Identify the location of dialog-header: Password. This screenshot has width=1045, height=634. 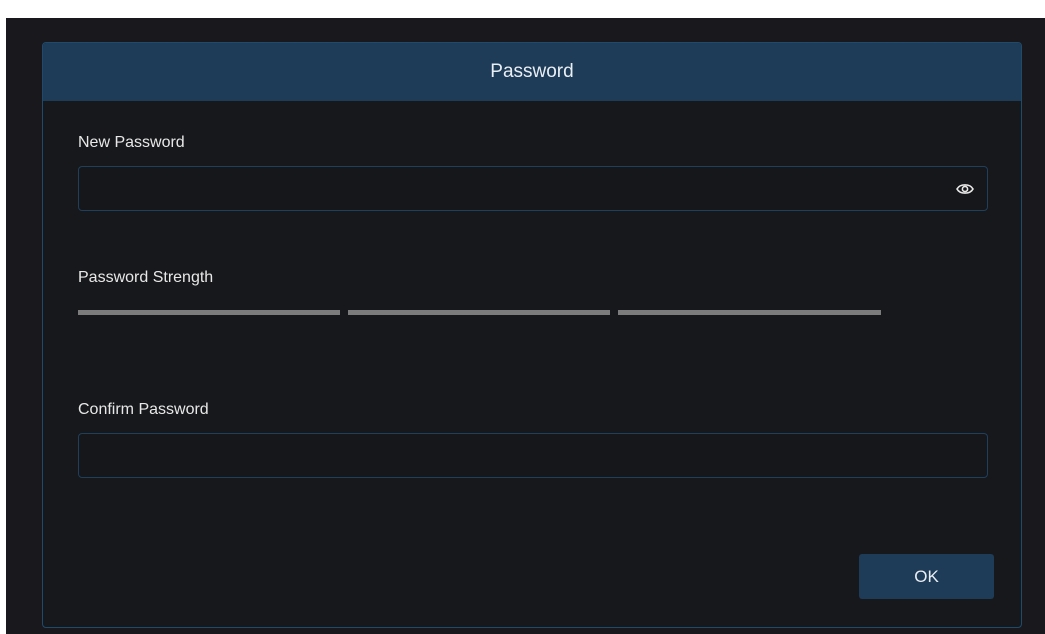
(532, 72).